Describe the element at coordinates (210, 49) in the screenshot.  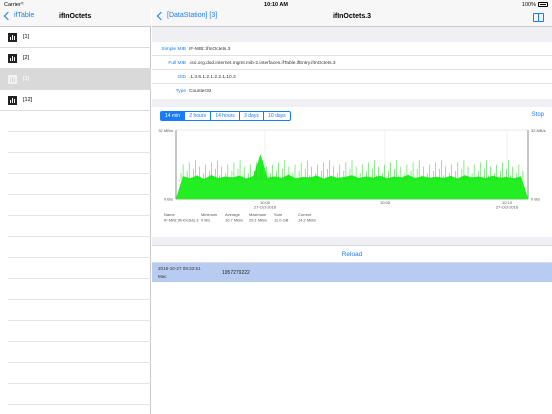
I see `info-value: IF-MIB::ifInOctets.3` at that location.